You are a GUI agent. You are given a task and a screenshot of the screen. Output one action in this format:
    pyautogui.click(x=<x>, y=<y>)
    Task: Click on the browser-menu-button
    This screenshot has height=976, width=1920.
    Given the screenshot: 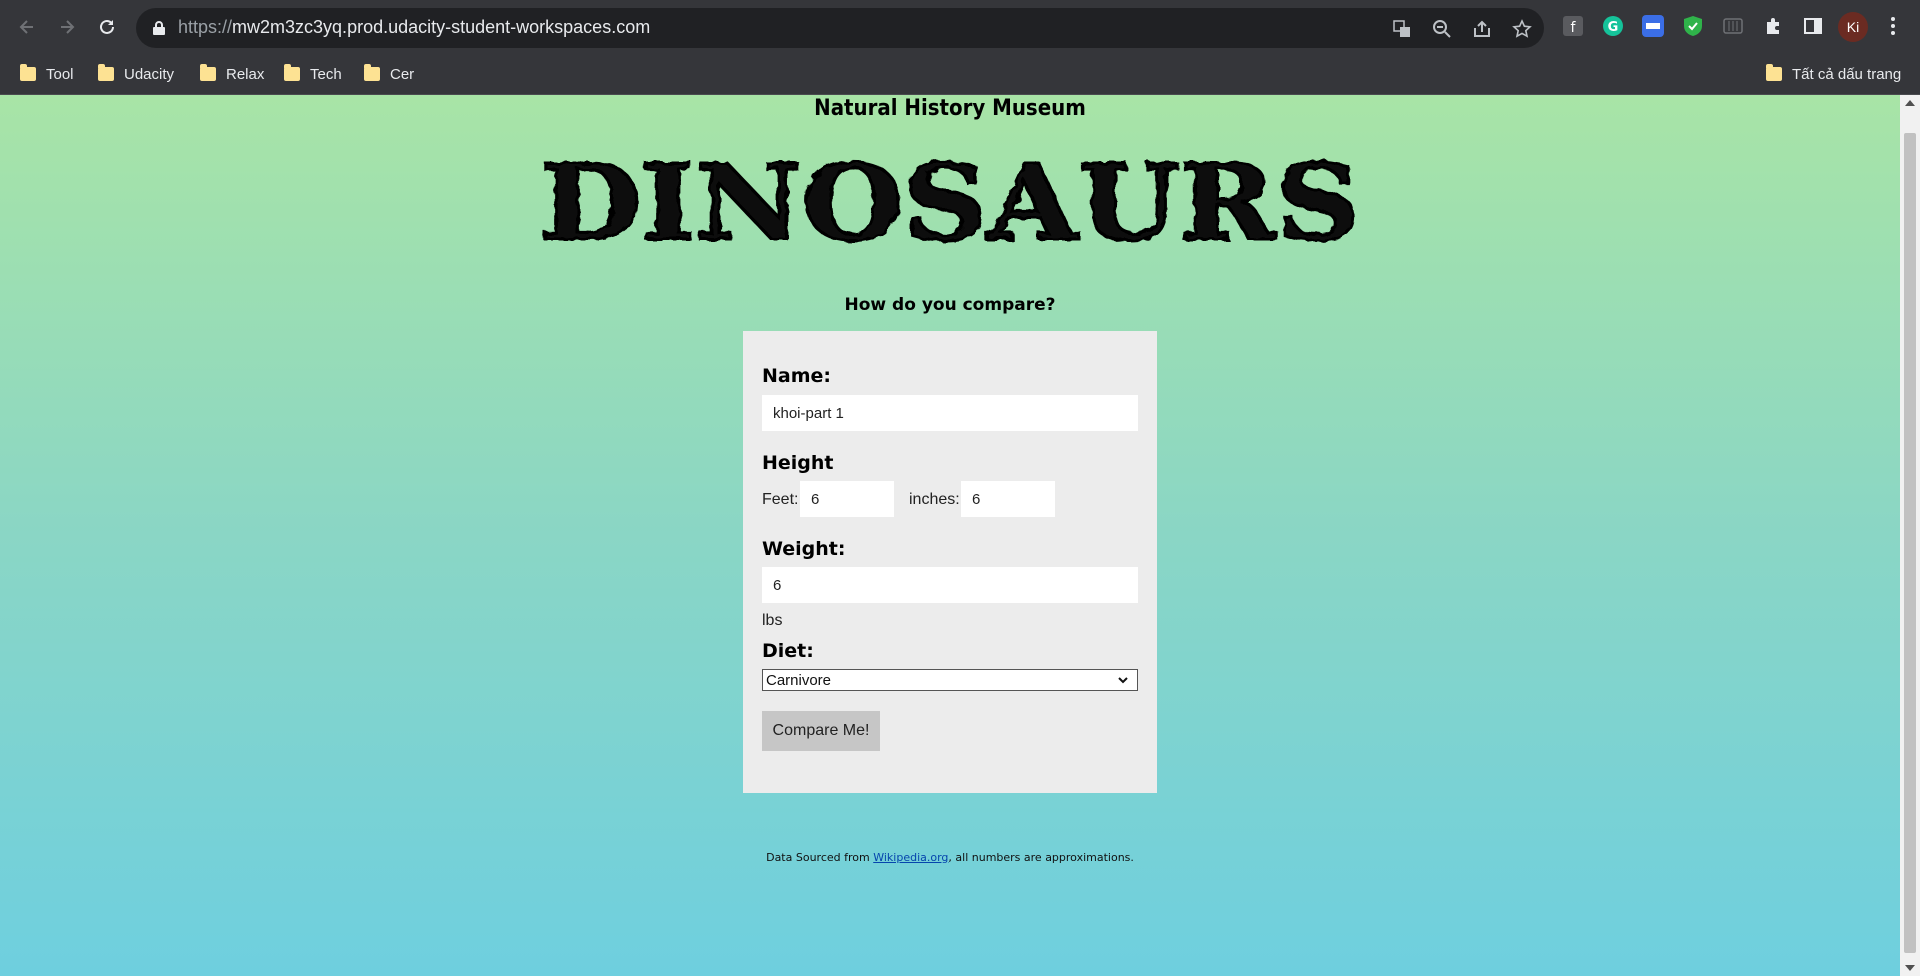 What is the action you would take?
    pyautogui.click(x=1893, y=26)
    